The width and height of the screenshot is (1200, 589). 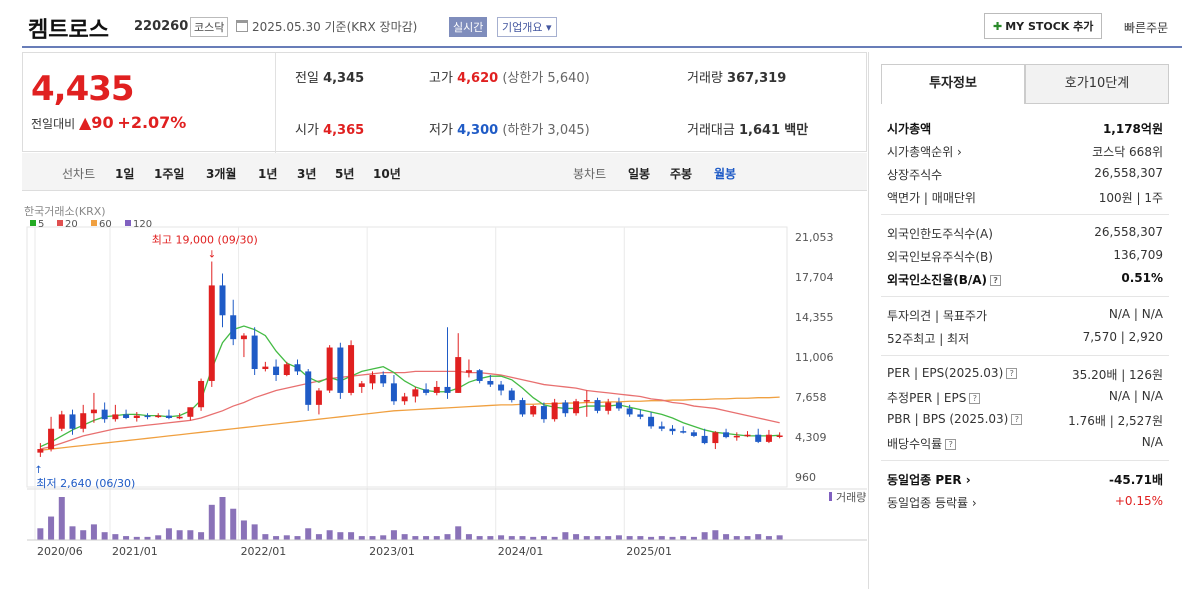 What do you see at coordinates (124, 173) in the screenshot?
I see `range-option: 1일` at bounding box center [124, 173].